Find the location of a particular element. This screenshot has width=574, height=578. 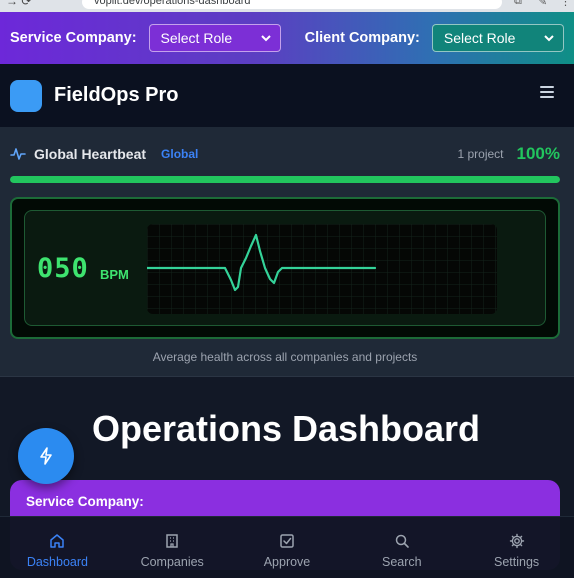

browser-nav-icons: → ⟳ is located at coordinates (18, 4).